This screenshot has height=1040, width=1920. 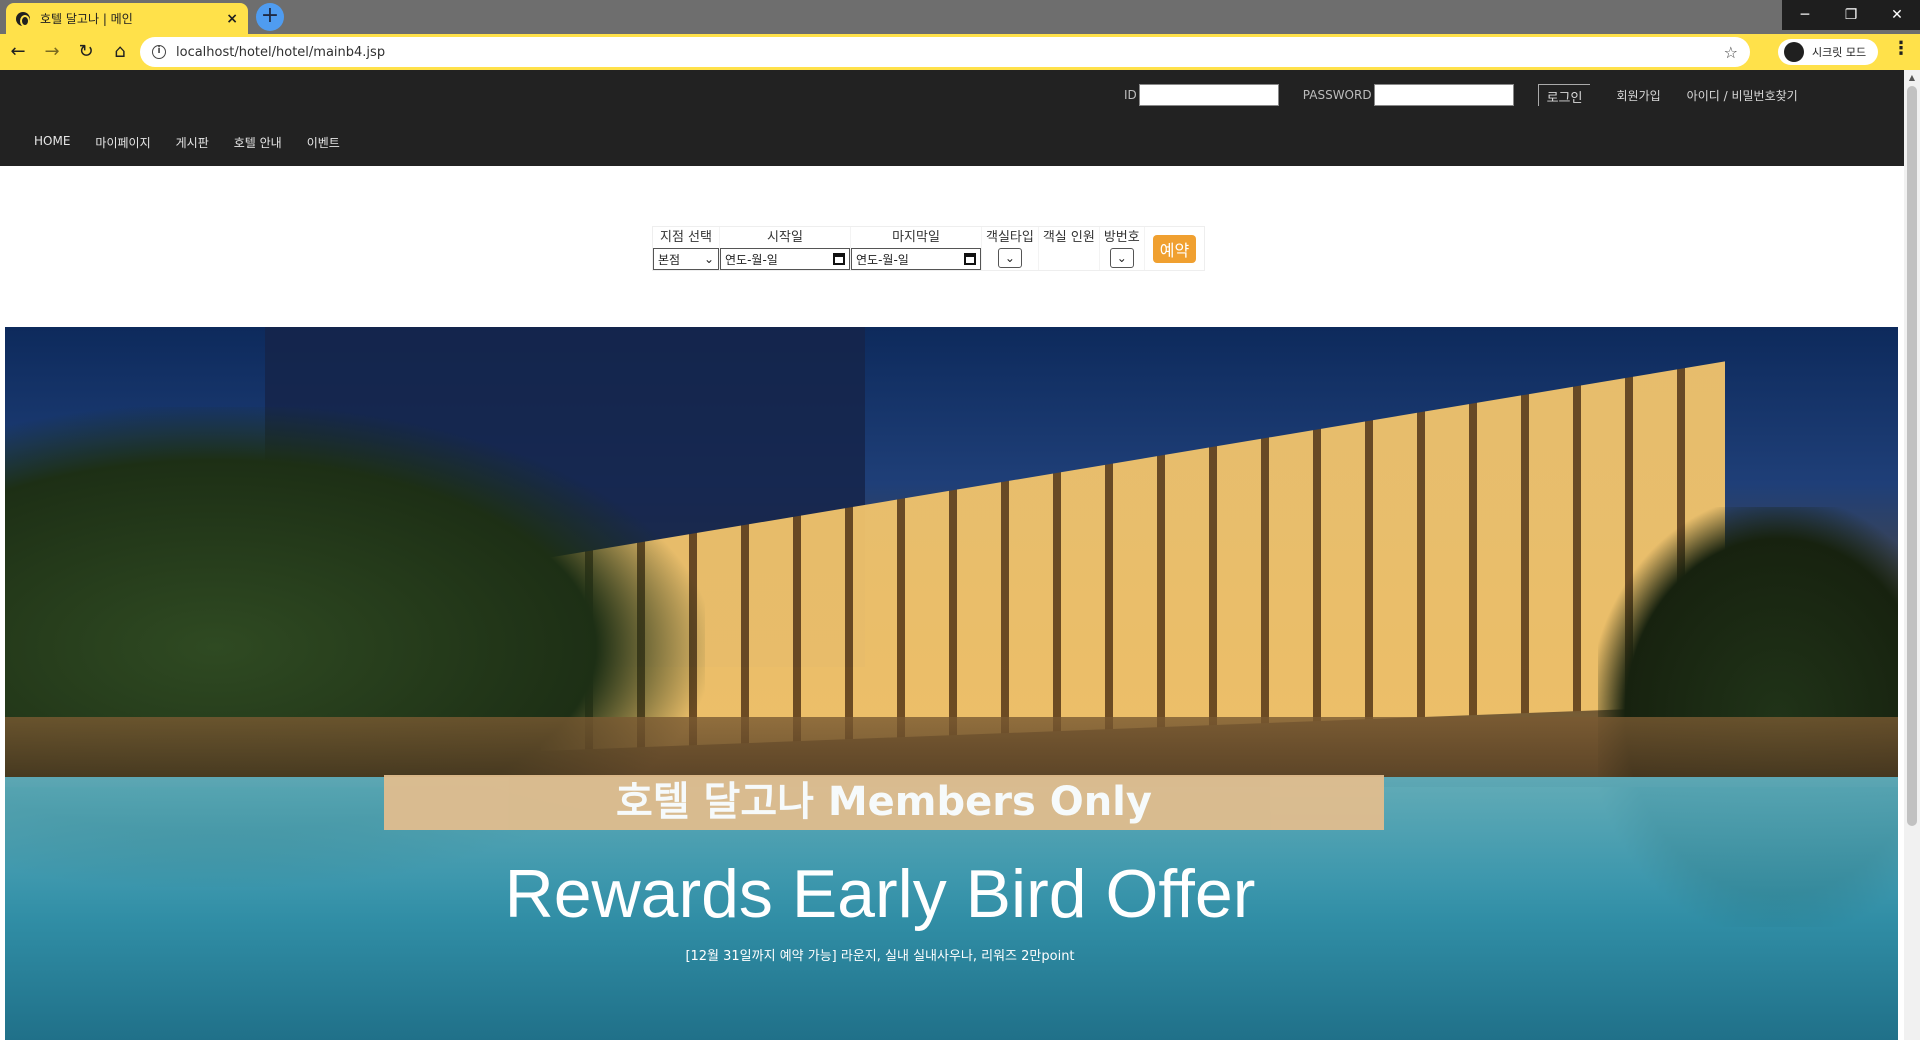 I want to click on branch-value: 본점, so click(x=669, y=259).